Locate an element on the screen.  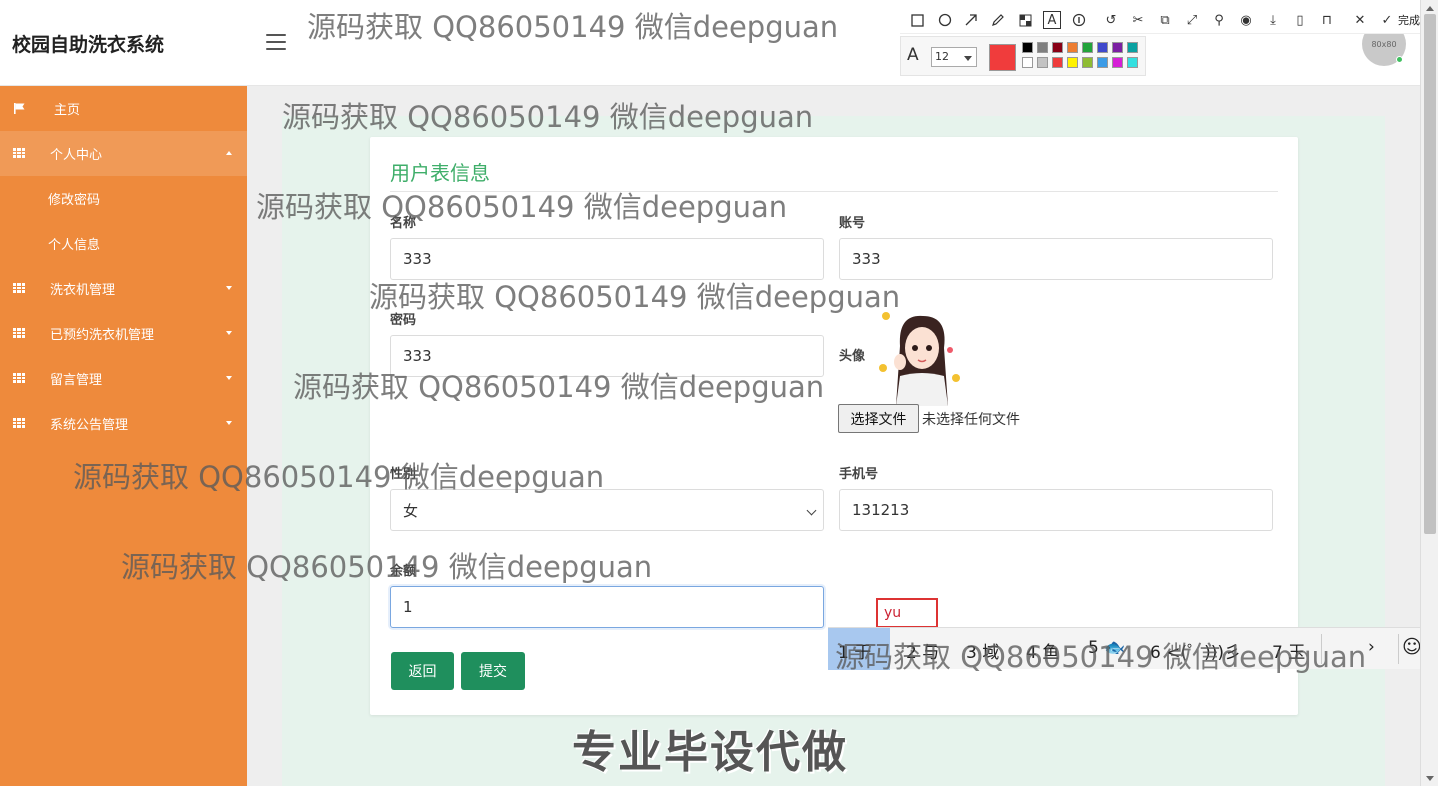
account-label: 账号 is located at coordinates (852, 223).